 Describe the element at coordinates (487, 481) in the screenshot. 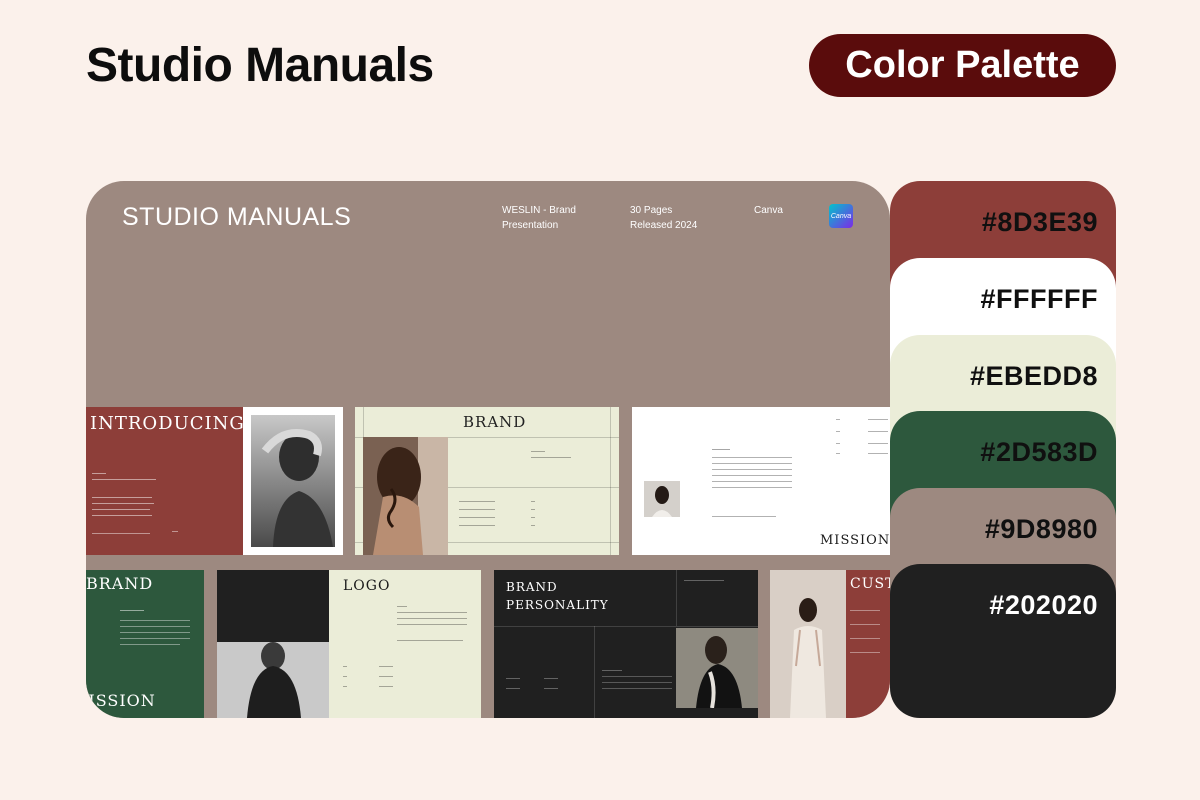

I see `slide-brand: BRAND` at that location.